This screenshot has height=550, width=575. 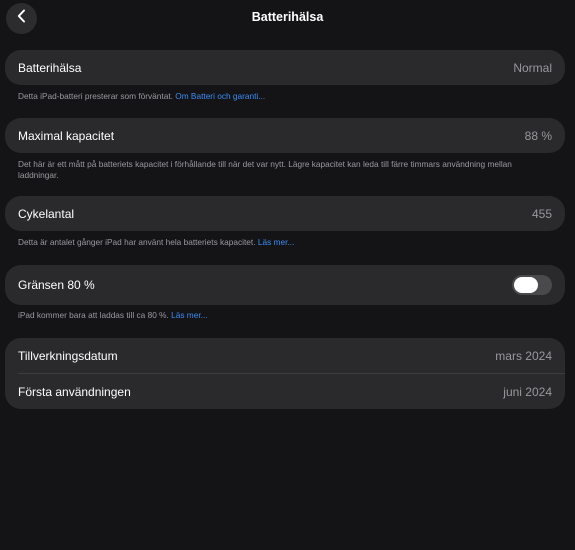 I want to click on battery-health-card: Batterihälsa Normal, so click(x=285, y=67).